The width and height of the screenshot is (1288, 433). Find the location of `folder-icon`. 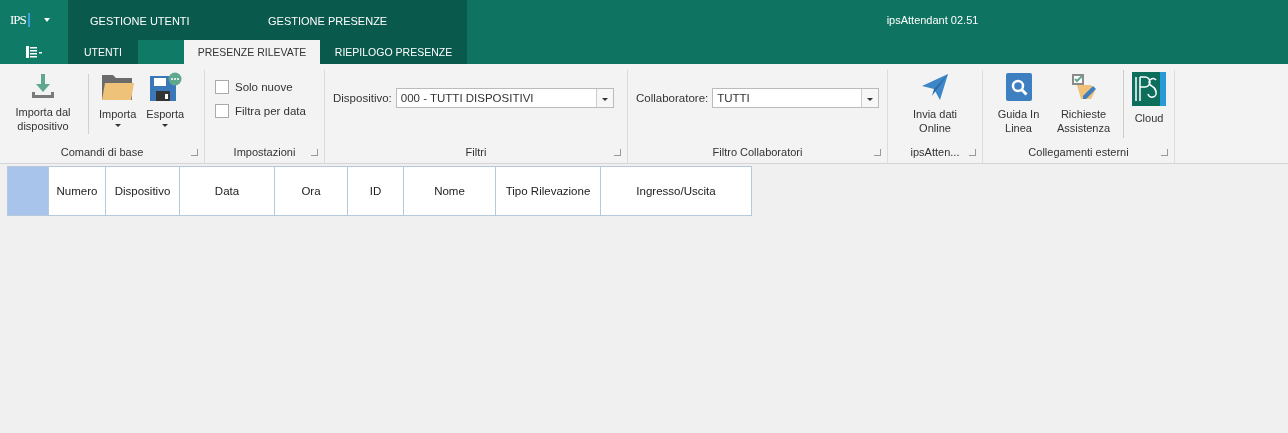

folder-icon is located at coordinates (117, 87).